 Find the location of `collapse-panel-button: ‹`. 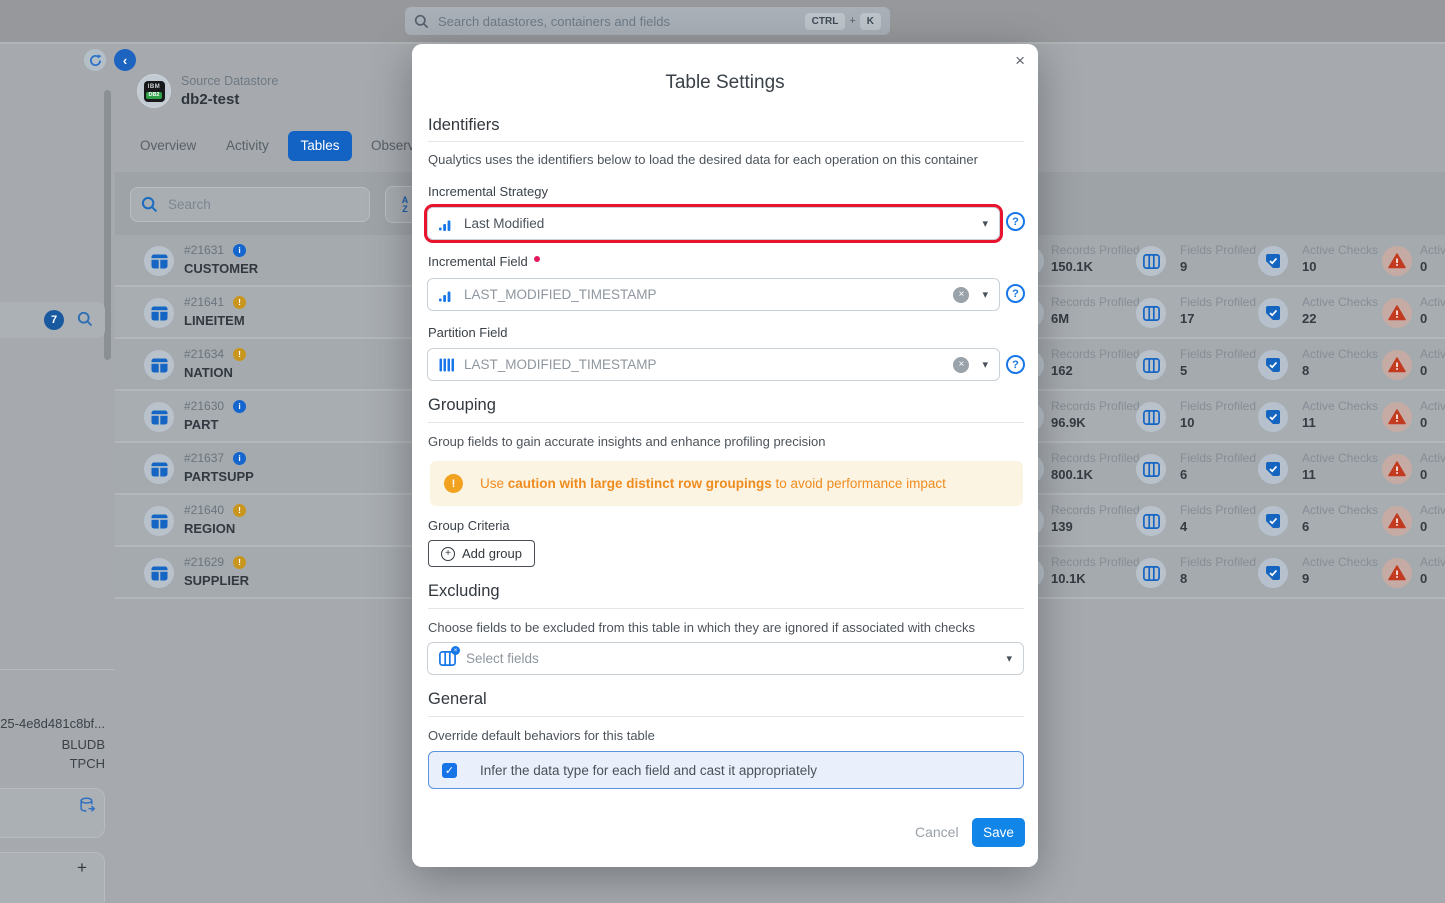

collapse-panel-button: ‹ is located at coordinates (125, 60).